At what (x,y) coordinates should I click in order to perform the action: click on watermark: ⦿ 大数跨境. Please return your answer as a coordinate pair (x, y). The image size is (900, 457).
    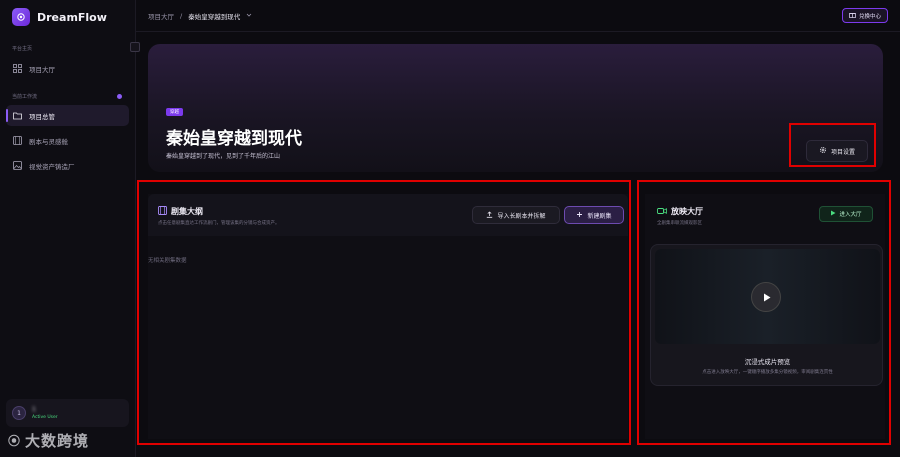
    Looking at the image, I should click on (48, 440).